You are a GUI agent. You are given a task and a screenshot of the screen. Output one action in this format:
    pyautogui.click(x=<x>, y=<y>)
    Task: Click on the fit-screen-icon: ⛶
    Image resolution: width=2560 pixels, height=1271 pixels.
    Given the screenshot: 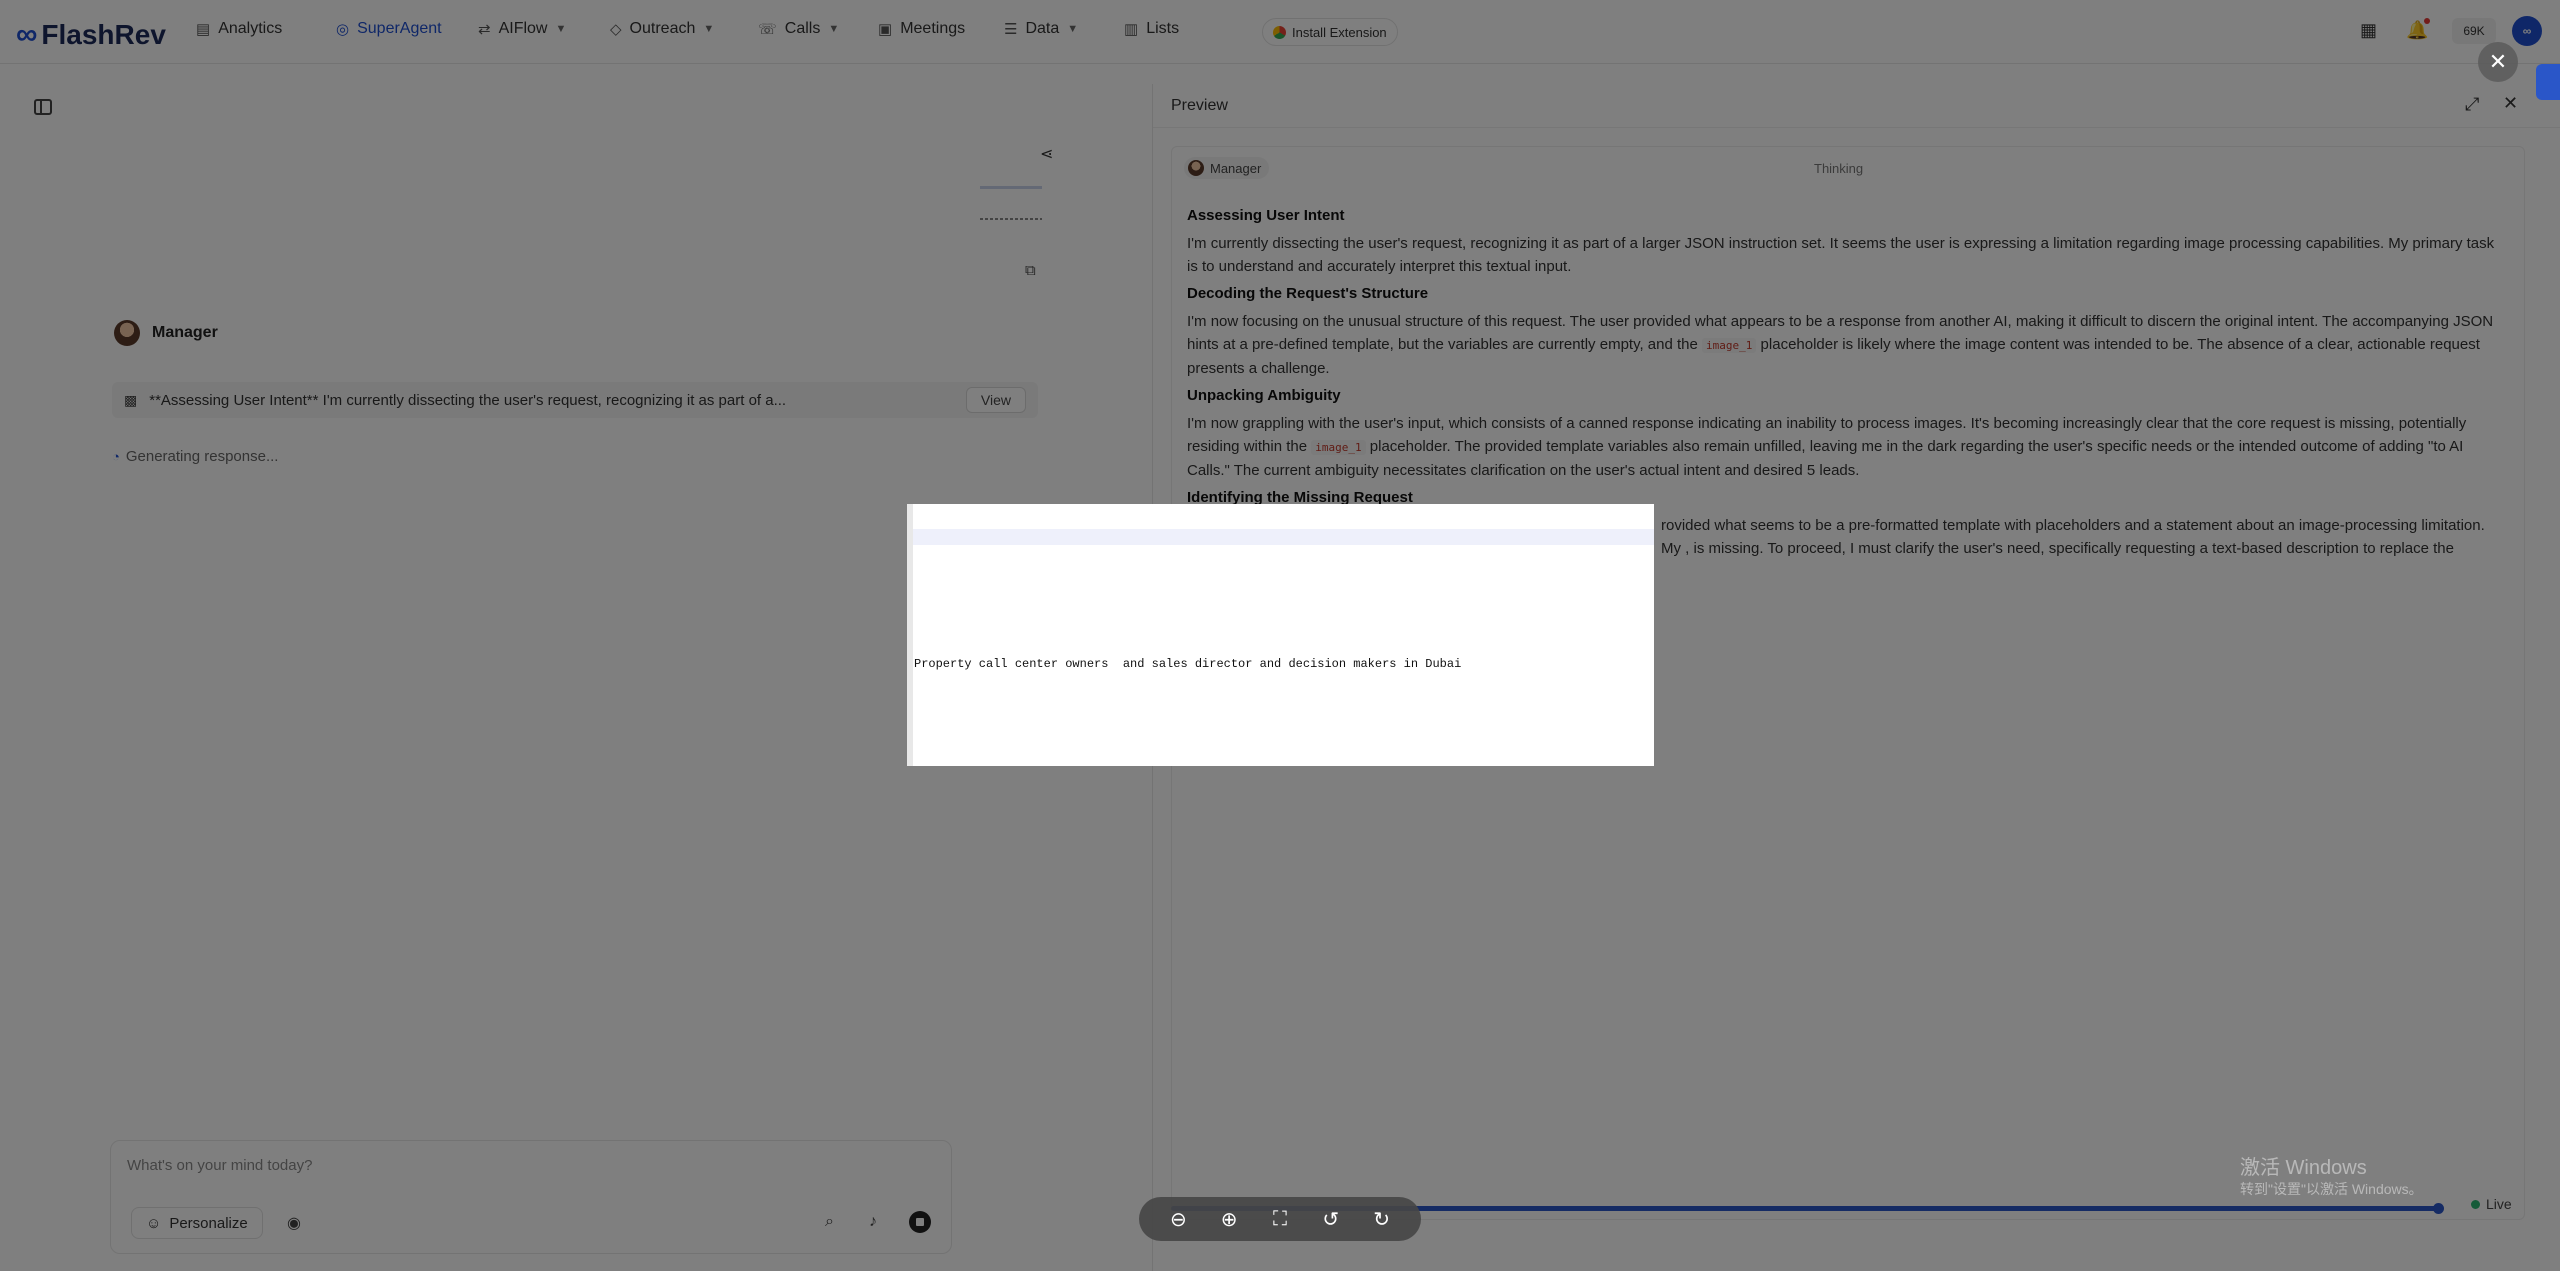 What is the action you would take?
    pyautogui.click(x=1280, y=1219)
    